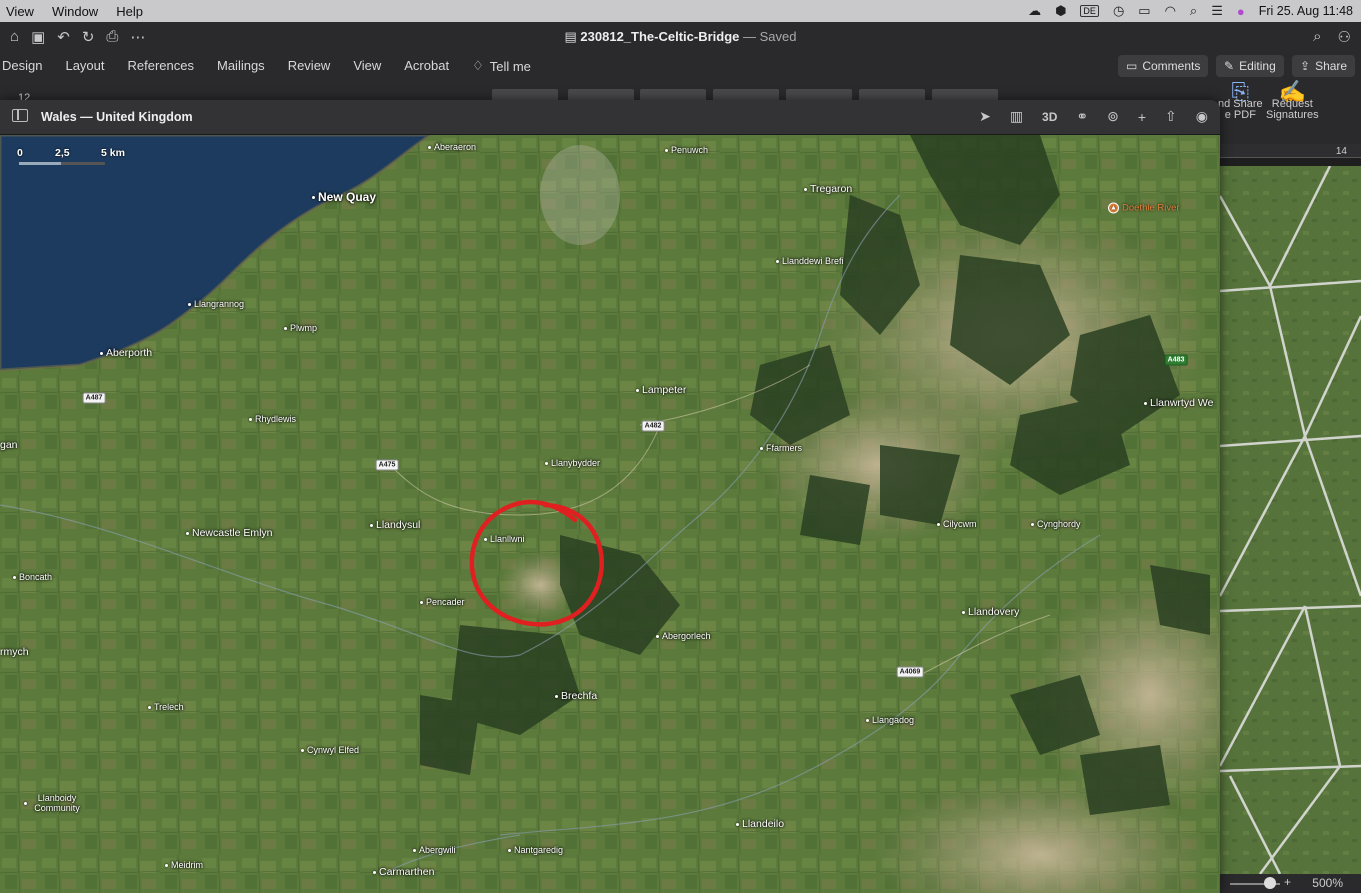  What do you see at coordinates (1305, 66) in the screenshot?
I see `share-icon: ⇪` at bounding box center [1305, 66].